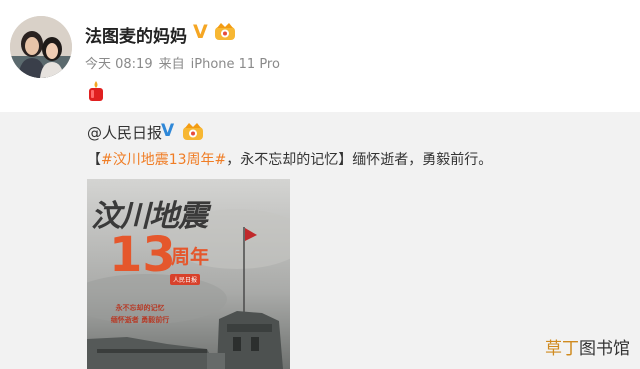 Image resolution: width=640 pixels, height=369 pixels. I want to click on watermark: 草丁图书馆, so click(587, 346).